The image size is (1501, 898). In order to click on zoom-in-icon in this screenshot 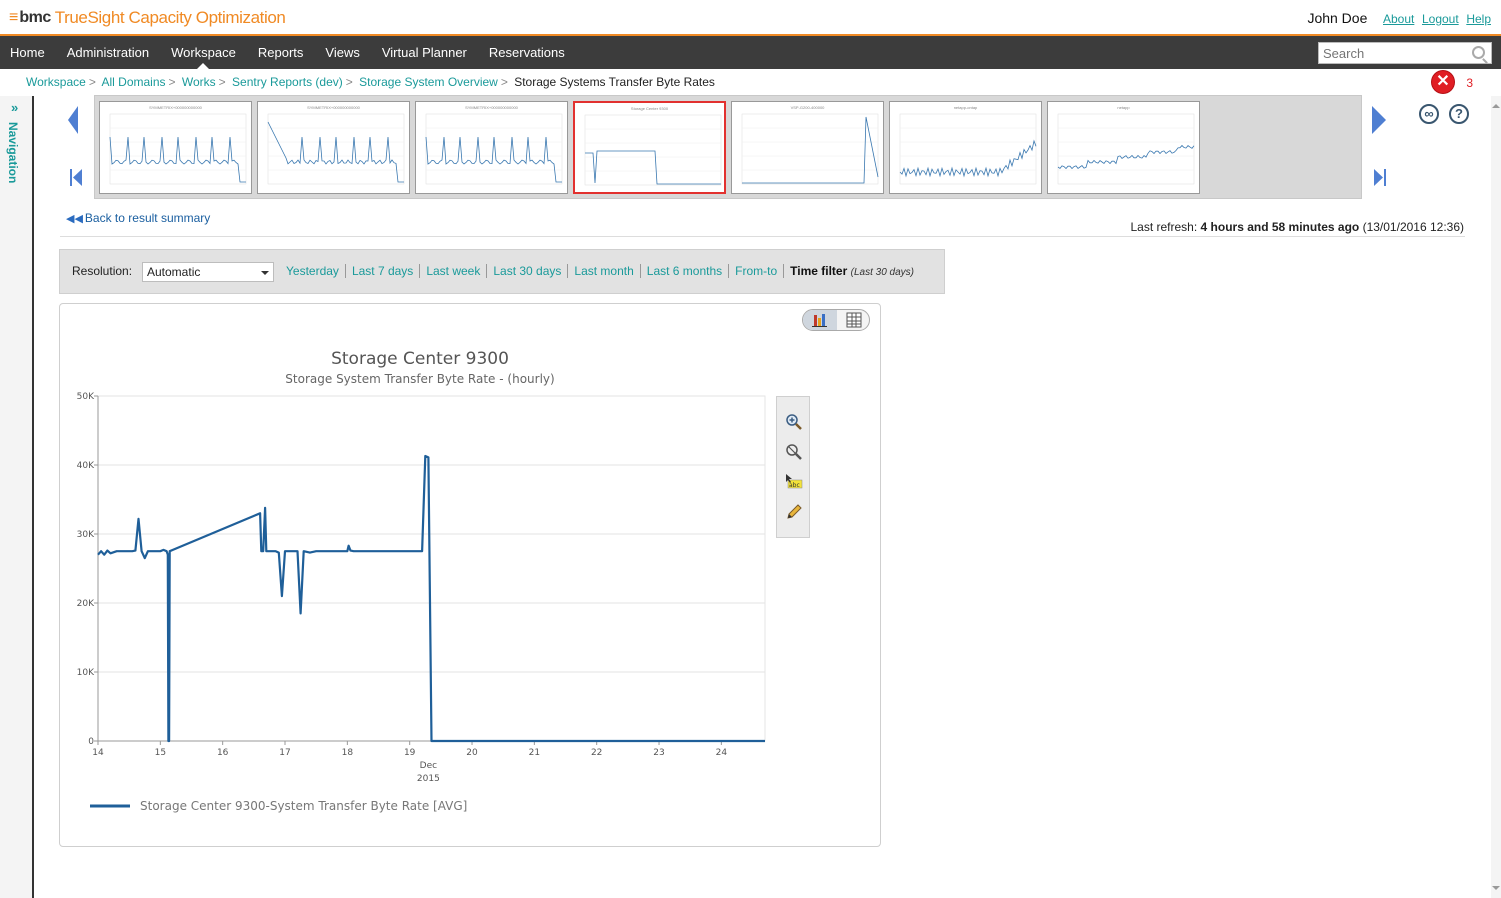, I will do `click(794, 422)`.